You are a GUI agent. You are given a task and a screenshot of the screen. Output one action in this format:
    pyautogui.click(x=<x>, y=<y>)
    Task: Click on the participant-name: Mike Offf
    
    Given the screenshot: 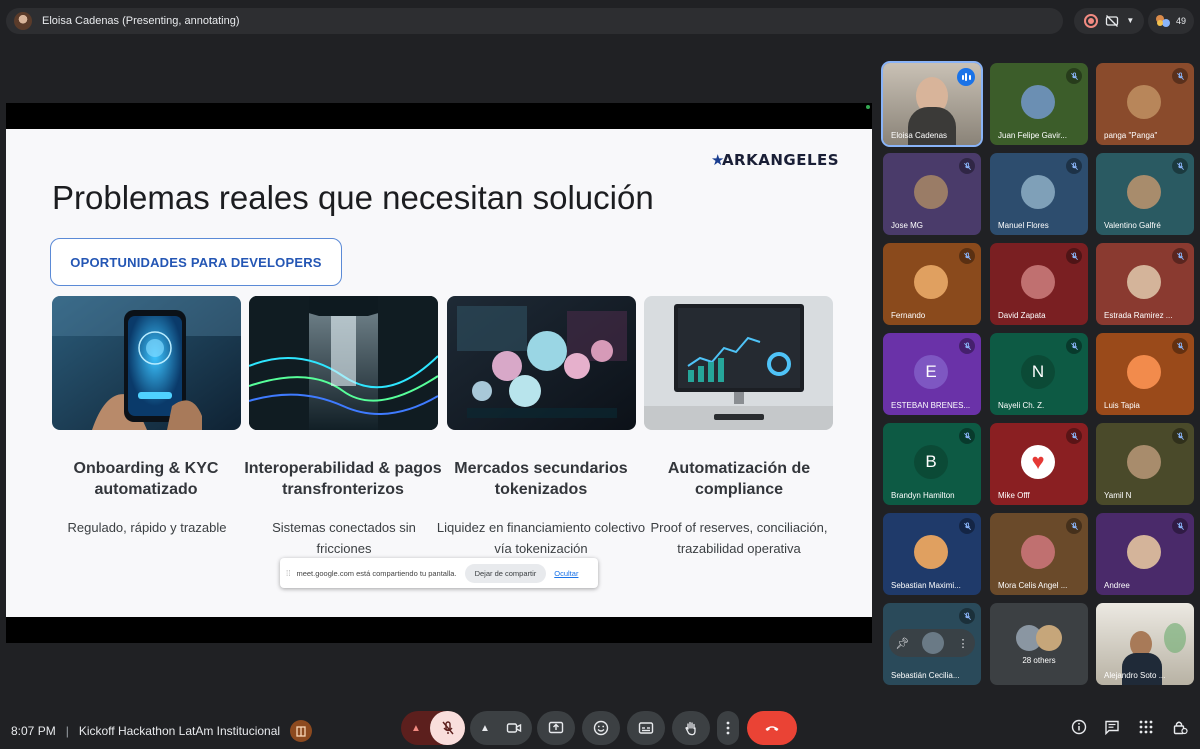 What is the action you would take?
    pyautogui.click(x=1014, y=495)
    